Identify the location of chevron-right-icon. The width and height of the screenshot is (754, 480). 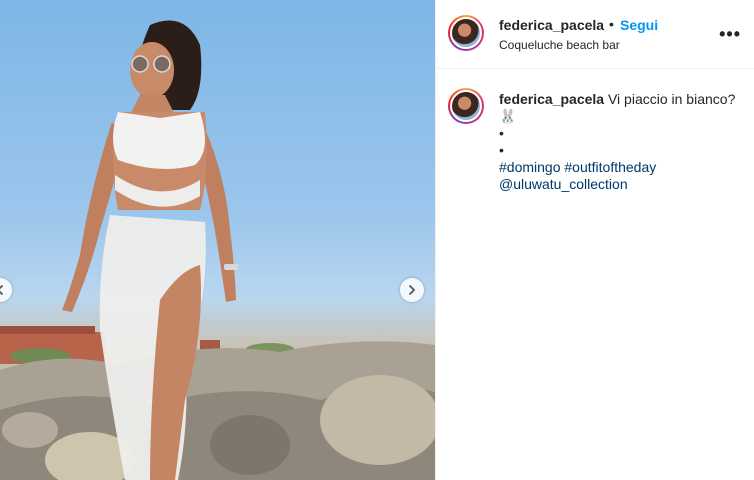
(412, 290).